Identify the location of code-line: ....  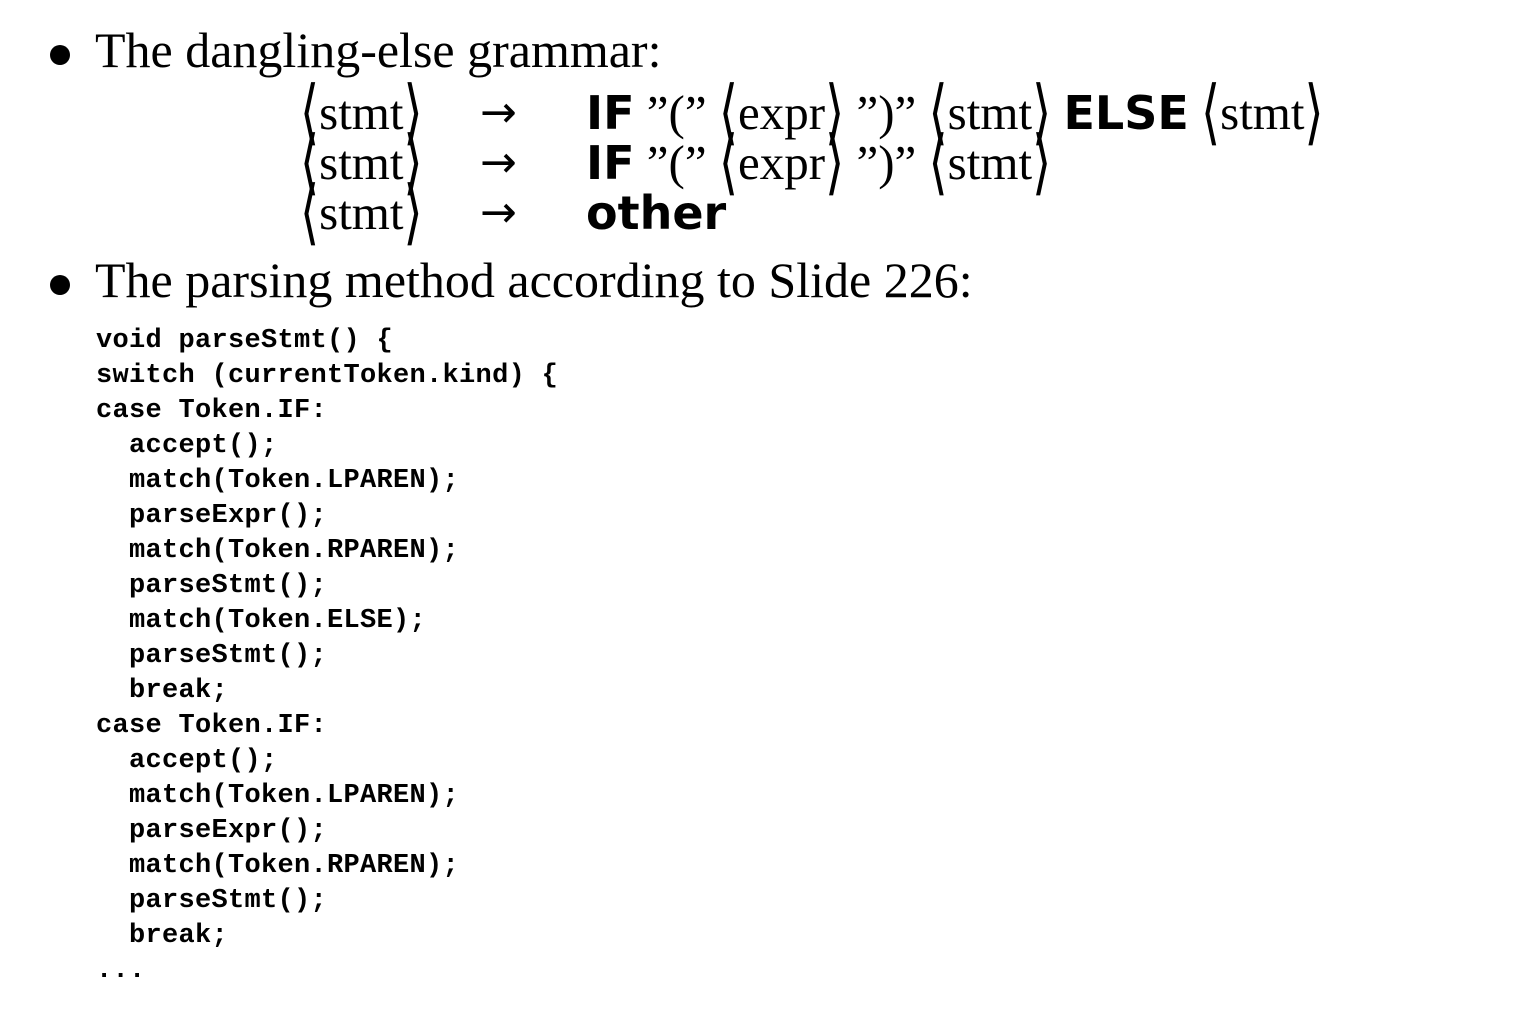
(121, 971).